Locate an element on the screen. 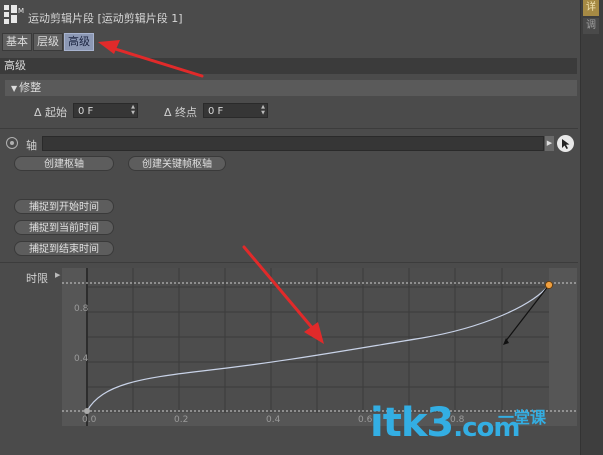 The image size is (603, 455). watermark-tagline: 一堂课 is located at coordinates (522, 417).